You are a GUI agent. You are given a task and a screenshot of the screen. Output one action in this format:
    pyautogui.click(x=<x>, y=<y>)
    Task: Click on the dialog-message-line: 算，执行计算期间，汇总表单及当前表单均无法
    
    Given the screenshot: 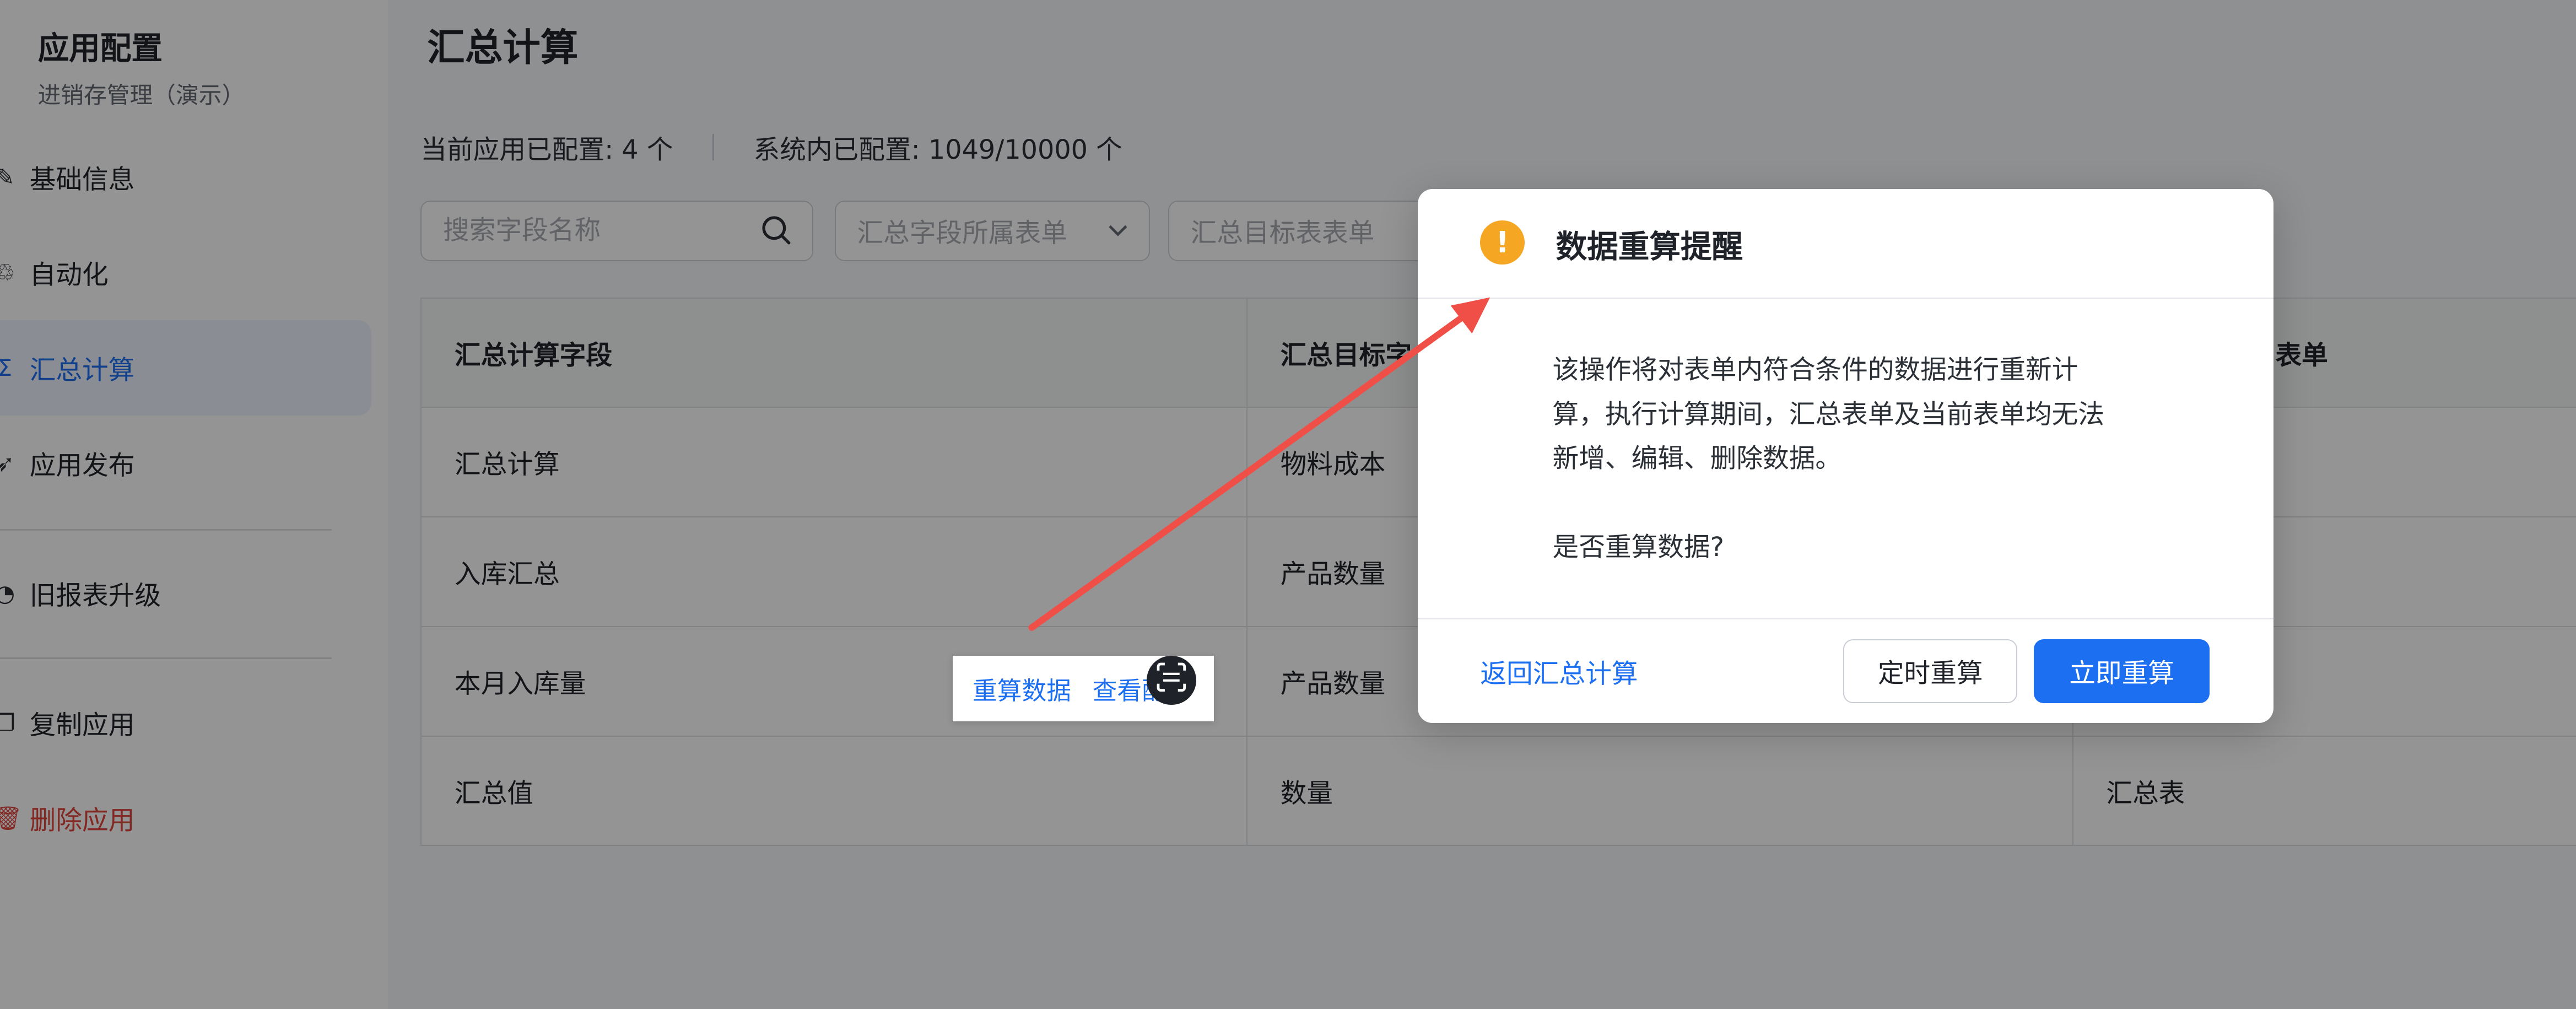 What is the action you would take?
    pyautogui.click(x=1828, y=415)
    